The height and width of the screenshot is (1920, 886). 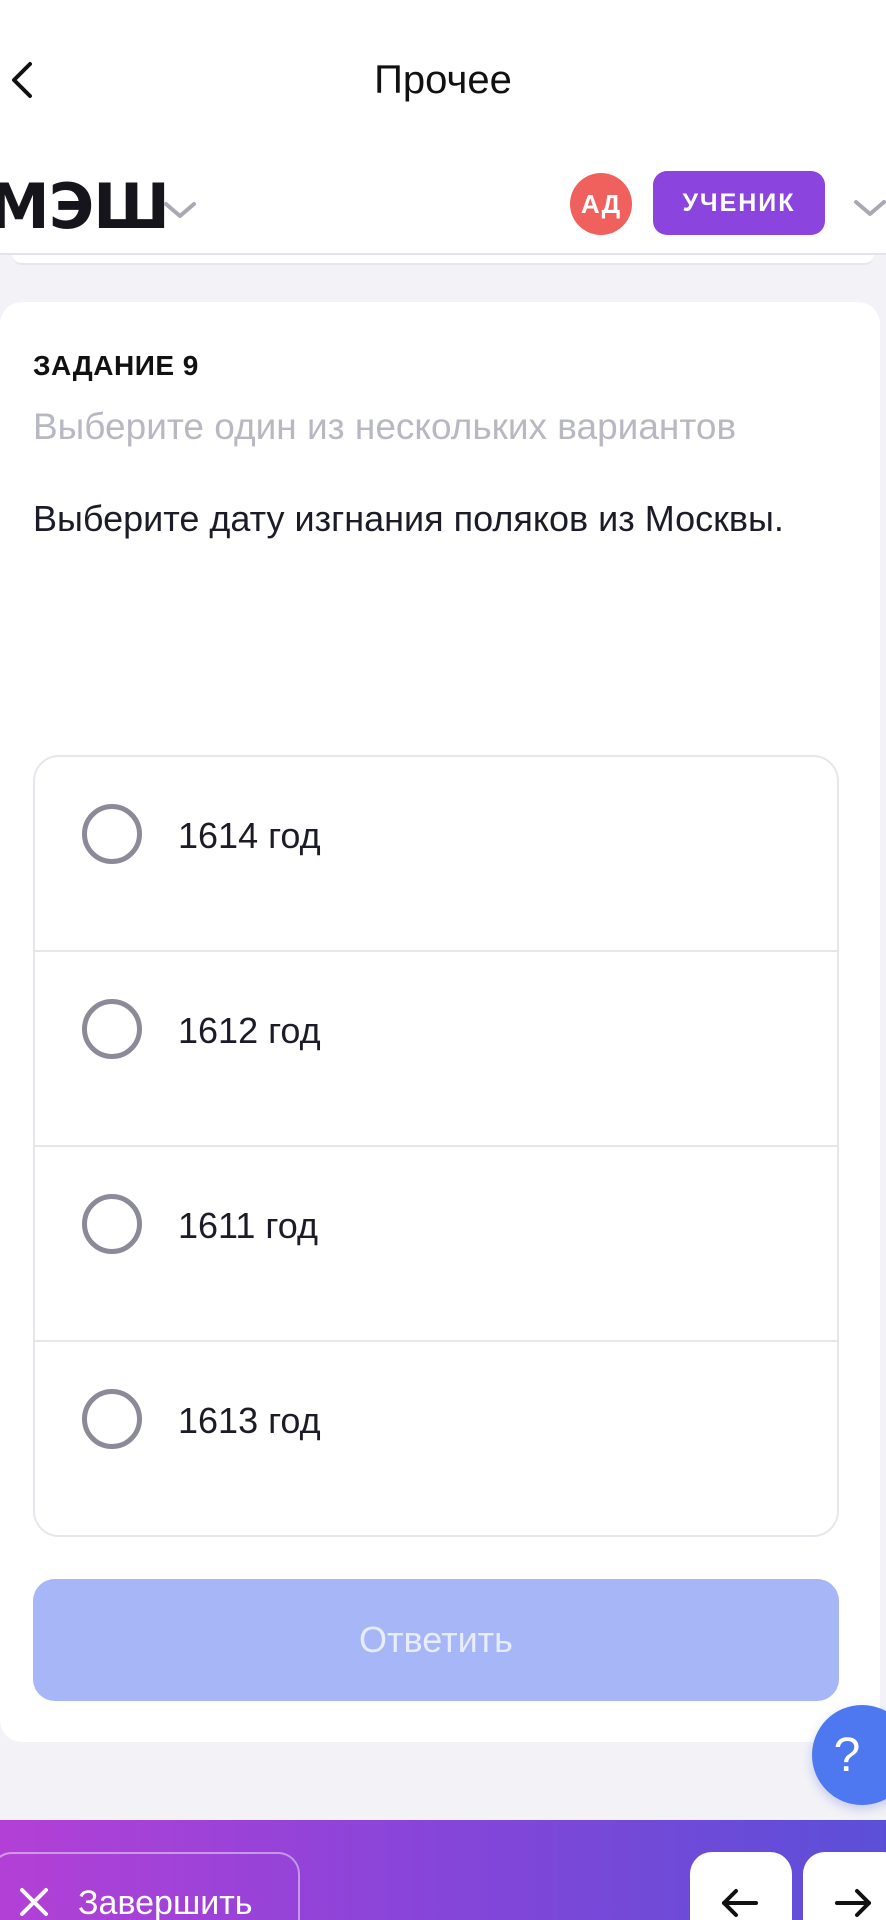 I want to click on avatar: АД, so click(x=601, y=204).